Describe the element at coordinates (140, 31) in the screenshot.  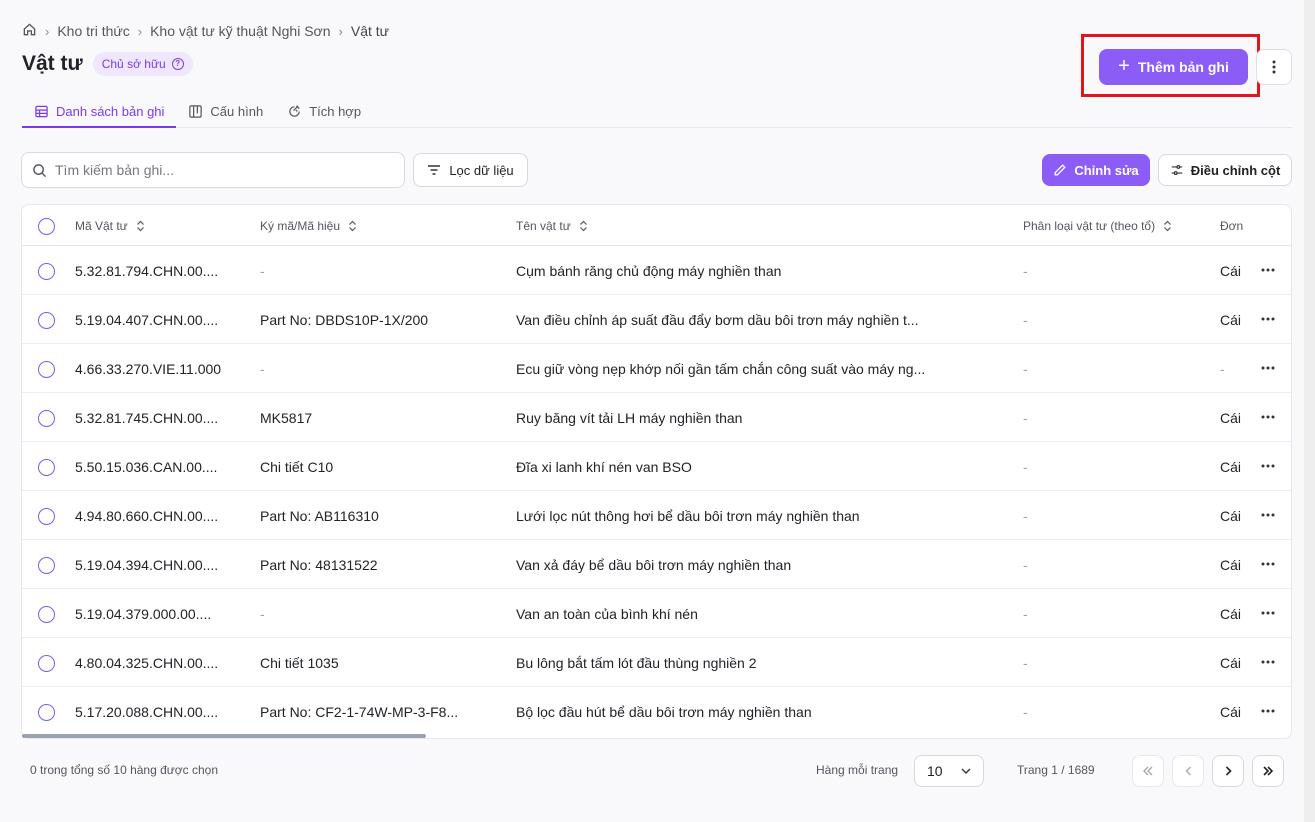
I see `chevron-right-icon: ›` at that location.